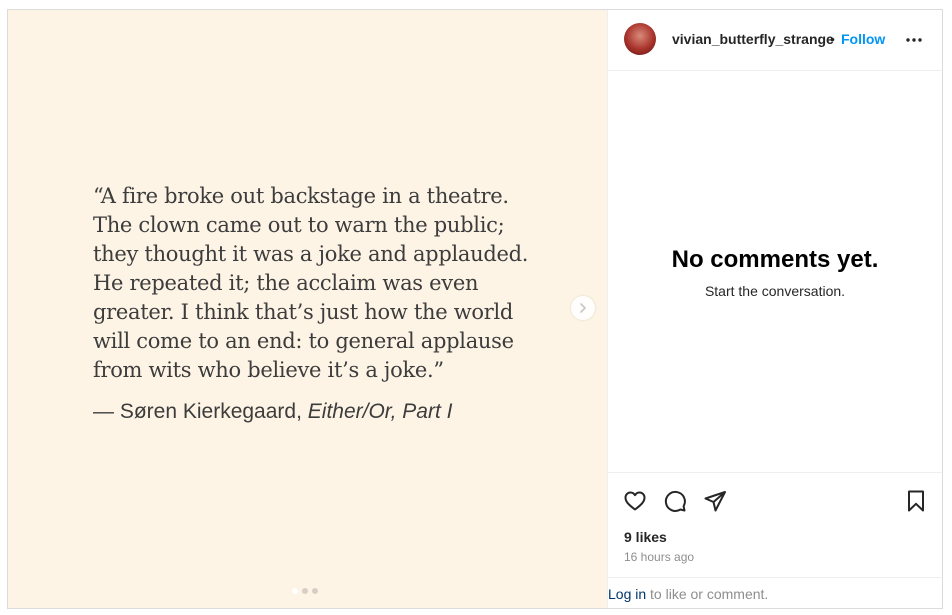  Describe the element at coordinates (775, 259) in the screenshot. I see `no-comments-title: No comments yet.` at that location.